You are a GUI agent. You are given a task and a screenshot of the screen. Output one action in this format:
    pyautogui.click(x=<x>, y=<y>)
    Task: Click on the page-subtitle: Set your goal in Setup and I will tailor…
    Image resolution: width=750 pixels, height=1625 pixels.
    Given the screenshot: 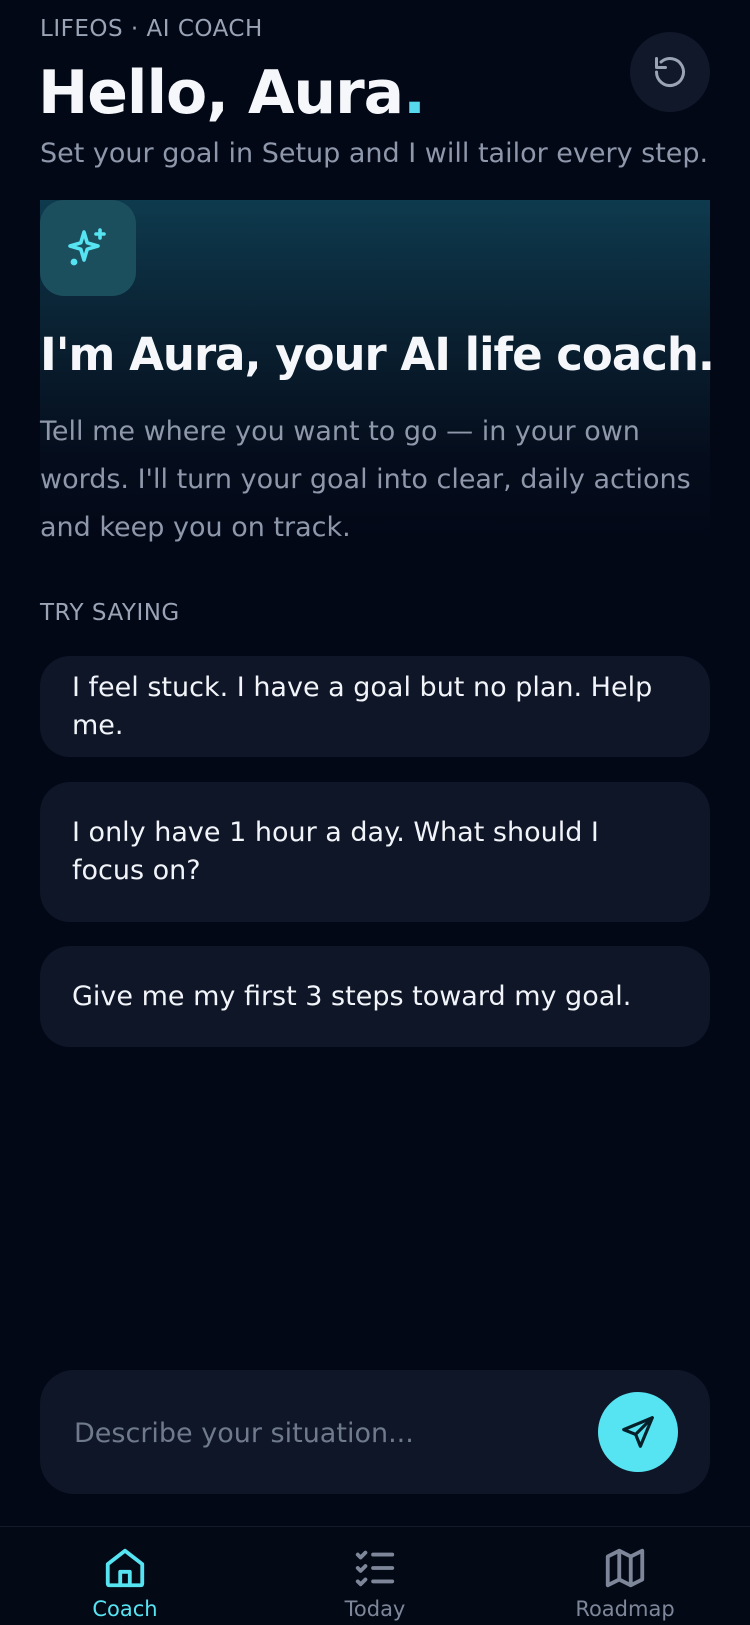 What is the action you would take?
    pyautogui.click(x=374, y=153)
    